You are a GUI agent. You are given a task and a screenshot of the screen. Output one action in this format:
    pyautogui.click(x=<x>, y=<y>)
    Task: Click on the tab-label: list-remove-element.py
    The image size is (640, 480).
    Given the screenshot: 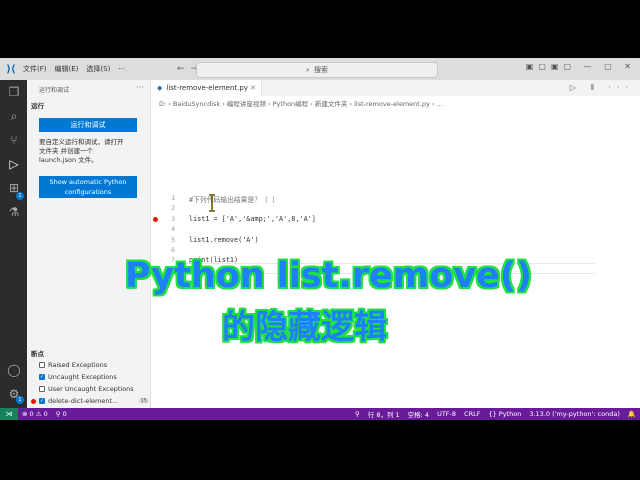 What is the action you would take?
    pyautogui.click(x=207, y=88)
    